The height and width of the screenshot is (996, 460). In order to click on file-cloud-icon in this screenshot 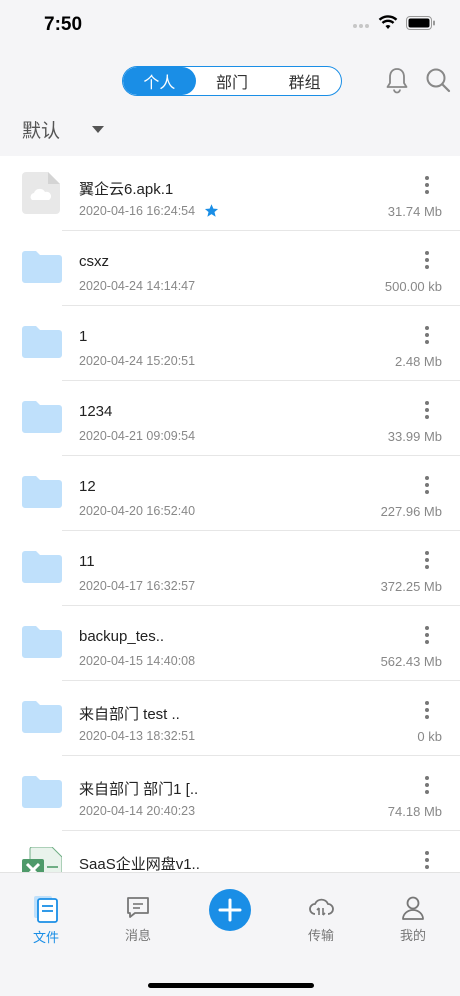, I will do `click(41, 193)`.